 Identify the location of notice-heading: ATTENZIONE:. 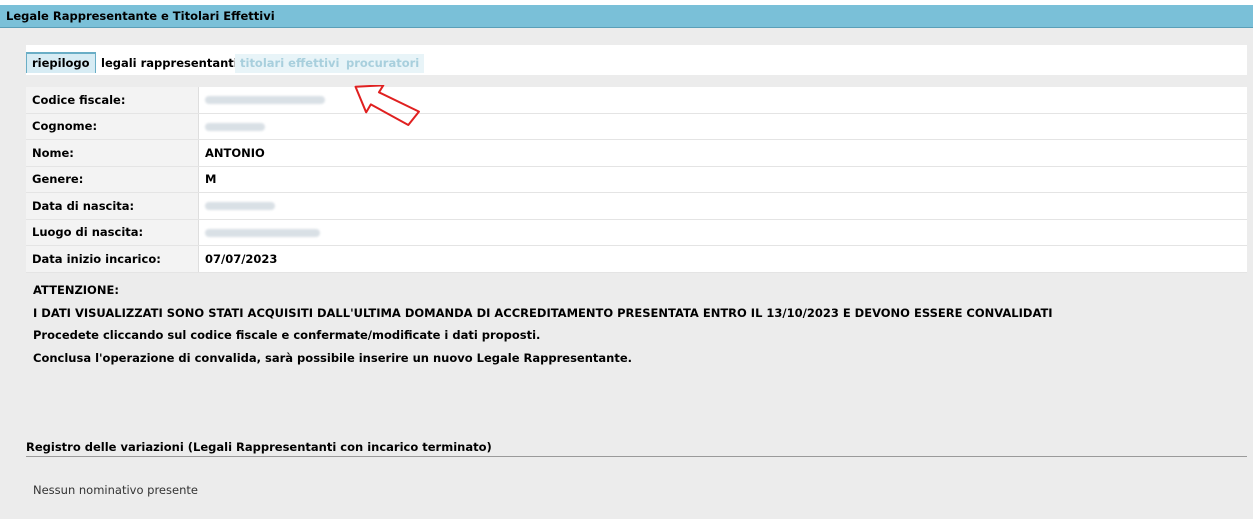
(76, 290).